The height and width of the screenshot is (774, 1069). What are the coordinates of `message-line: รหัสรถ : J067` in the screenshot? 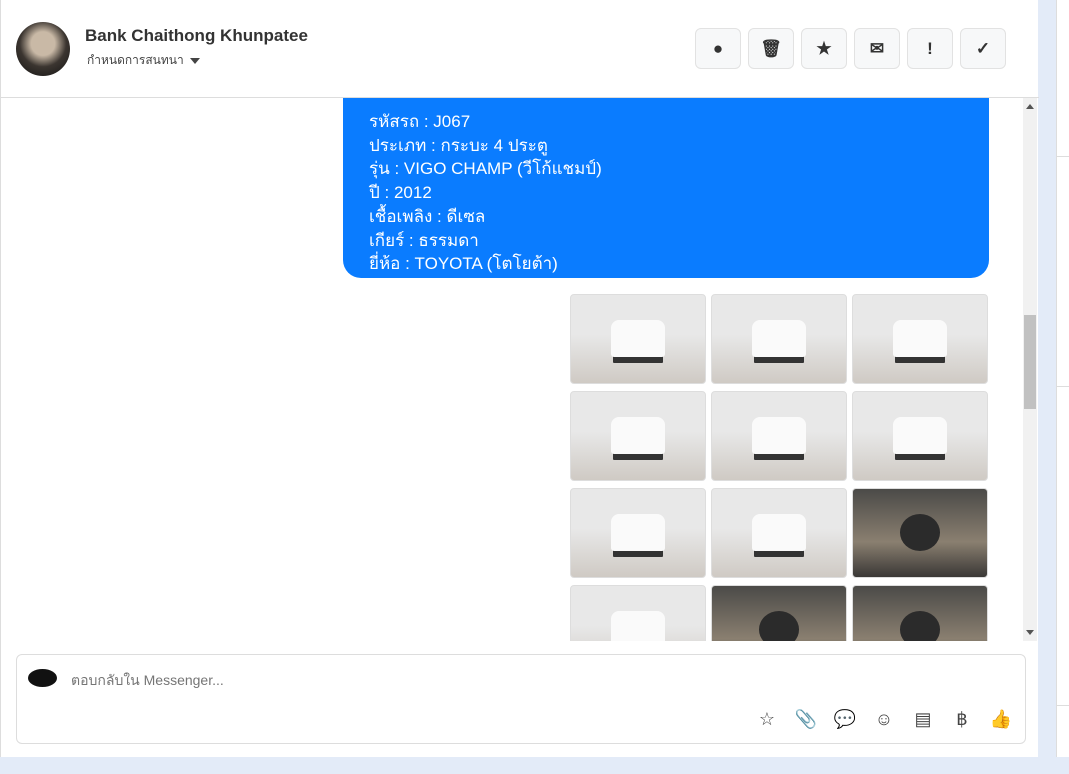 It's located at (420, 121).